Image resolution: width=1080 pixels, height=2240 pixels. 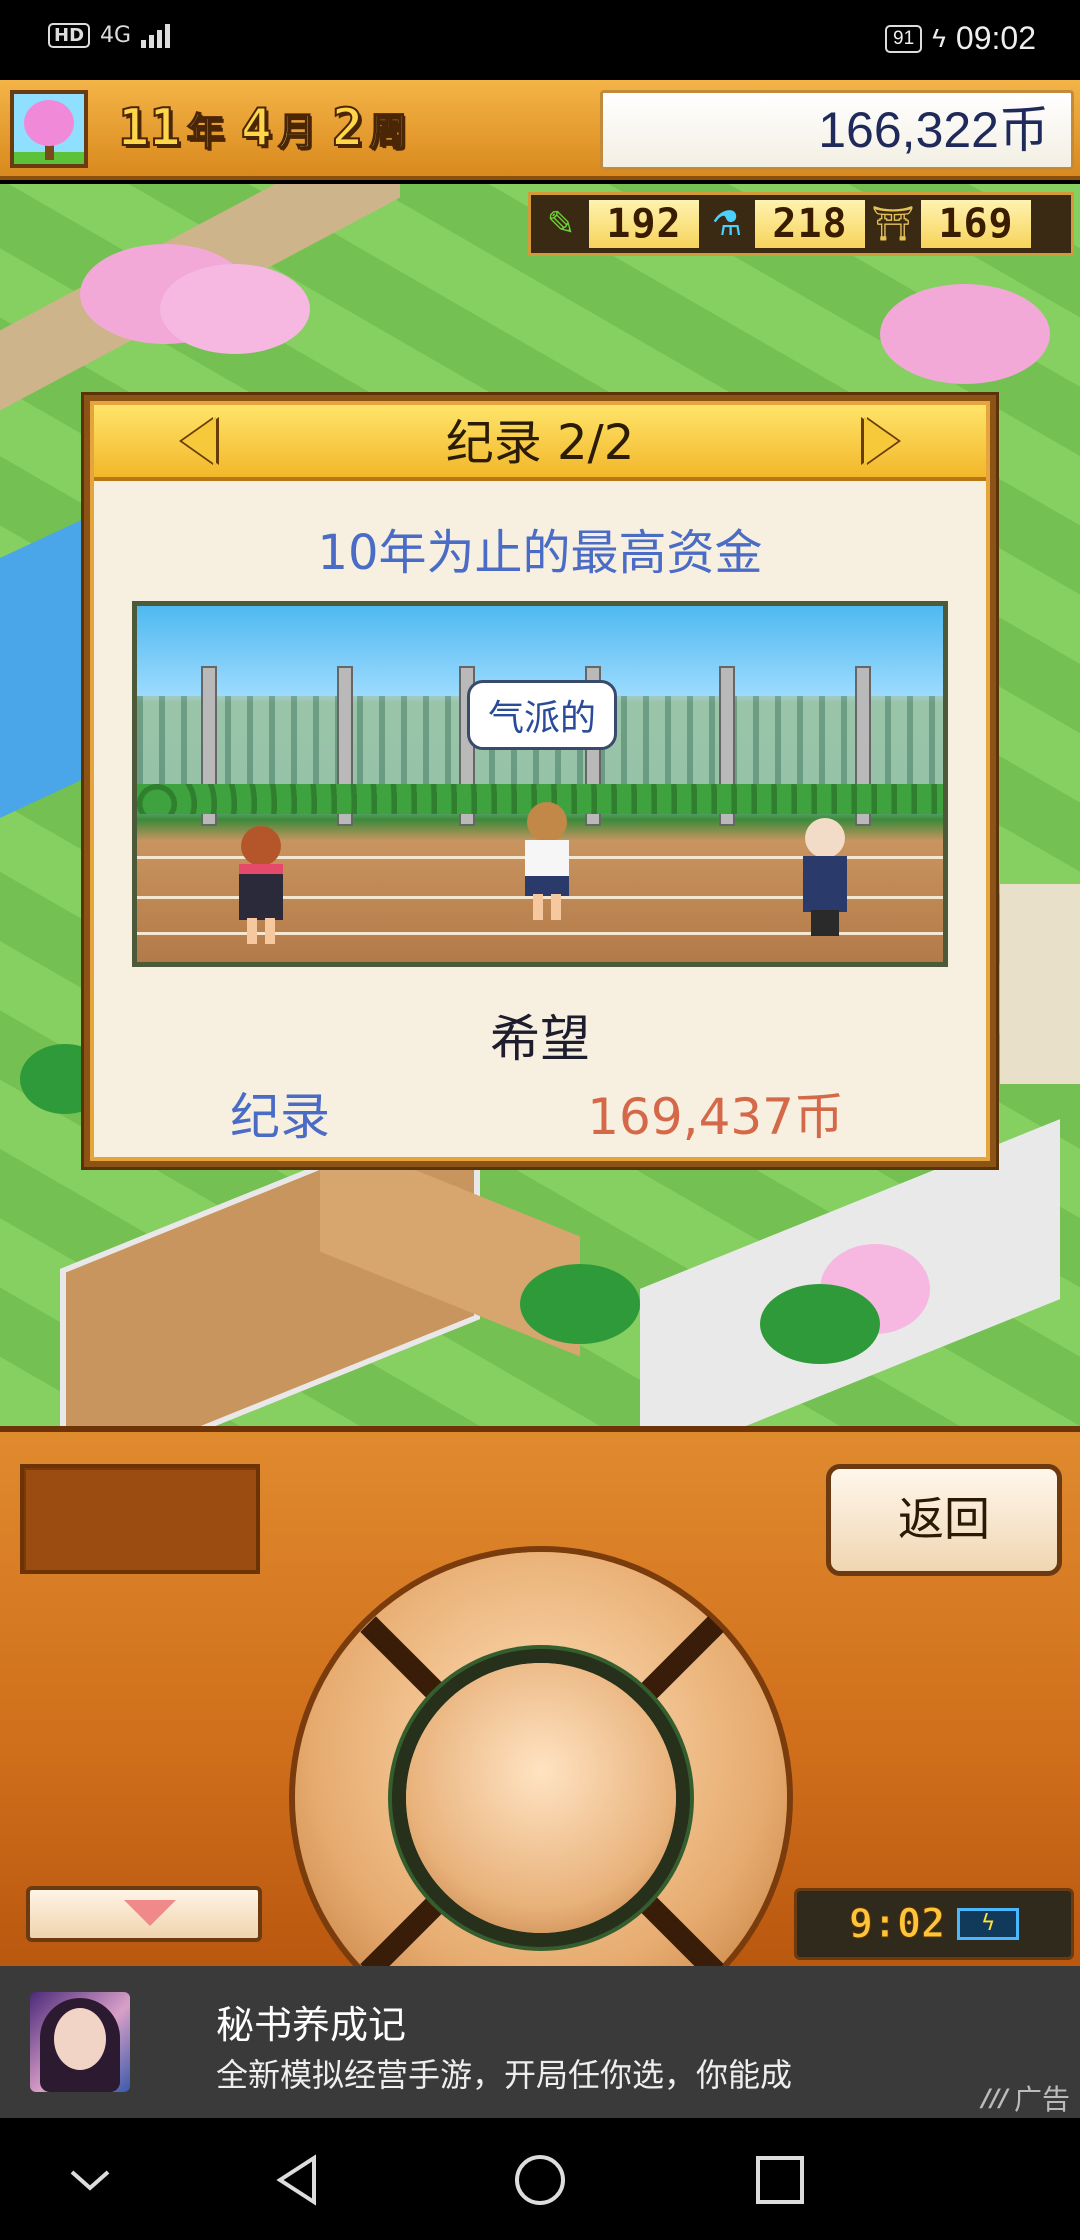 What do you see at coordinates (199, 441) in the screenshot?
I see `prev-arrow-icon` at bounding box center [199, 441].